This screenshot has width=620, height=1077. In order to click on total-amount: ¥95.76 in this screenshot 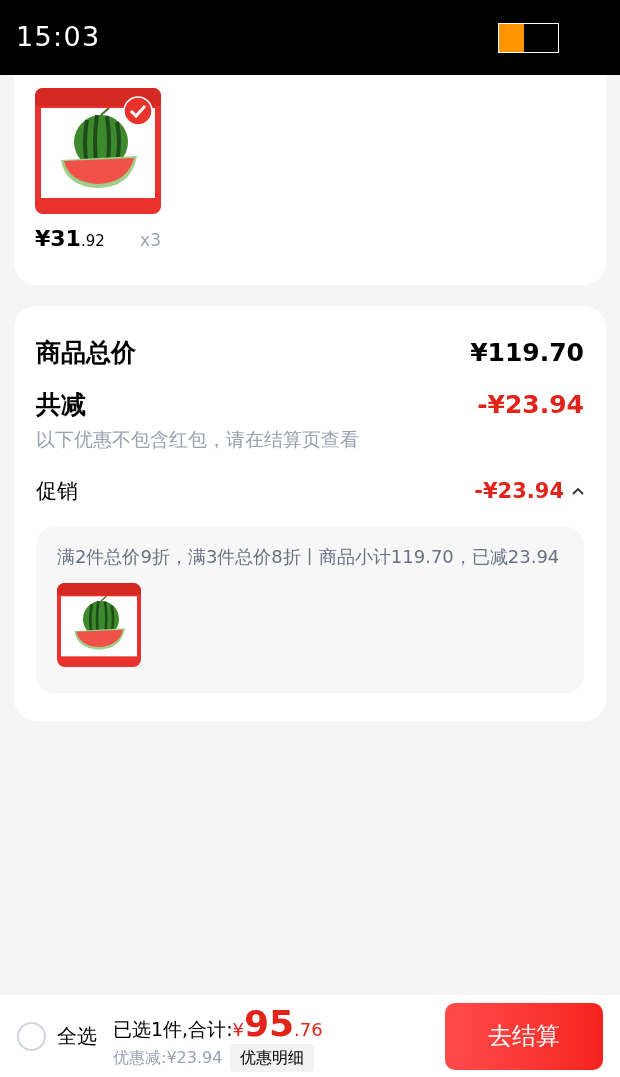, I will do `click(277, 1025)`.